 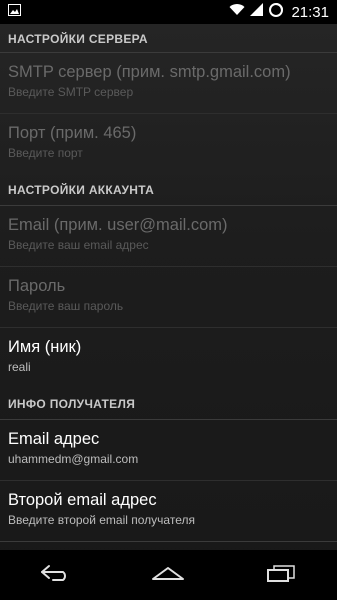 I want to click on pref-summary: Введите ваш email адрес, so click(x=78, y=245).